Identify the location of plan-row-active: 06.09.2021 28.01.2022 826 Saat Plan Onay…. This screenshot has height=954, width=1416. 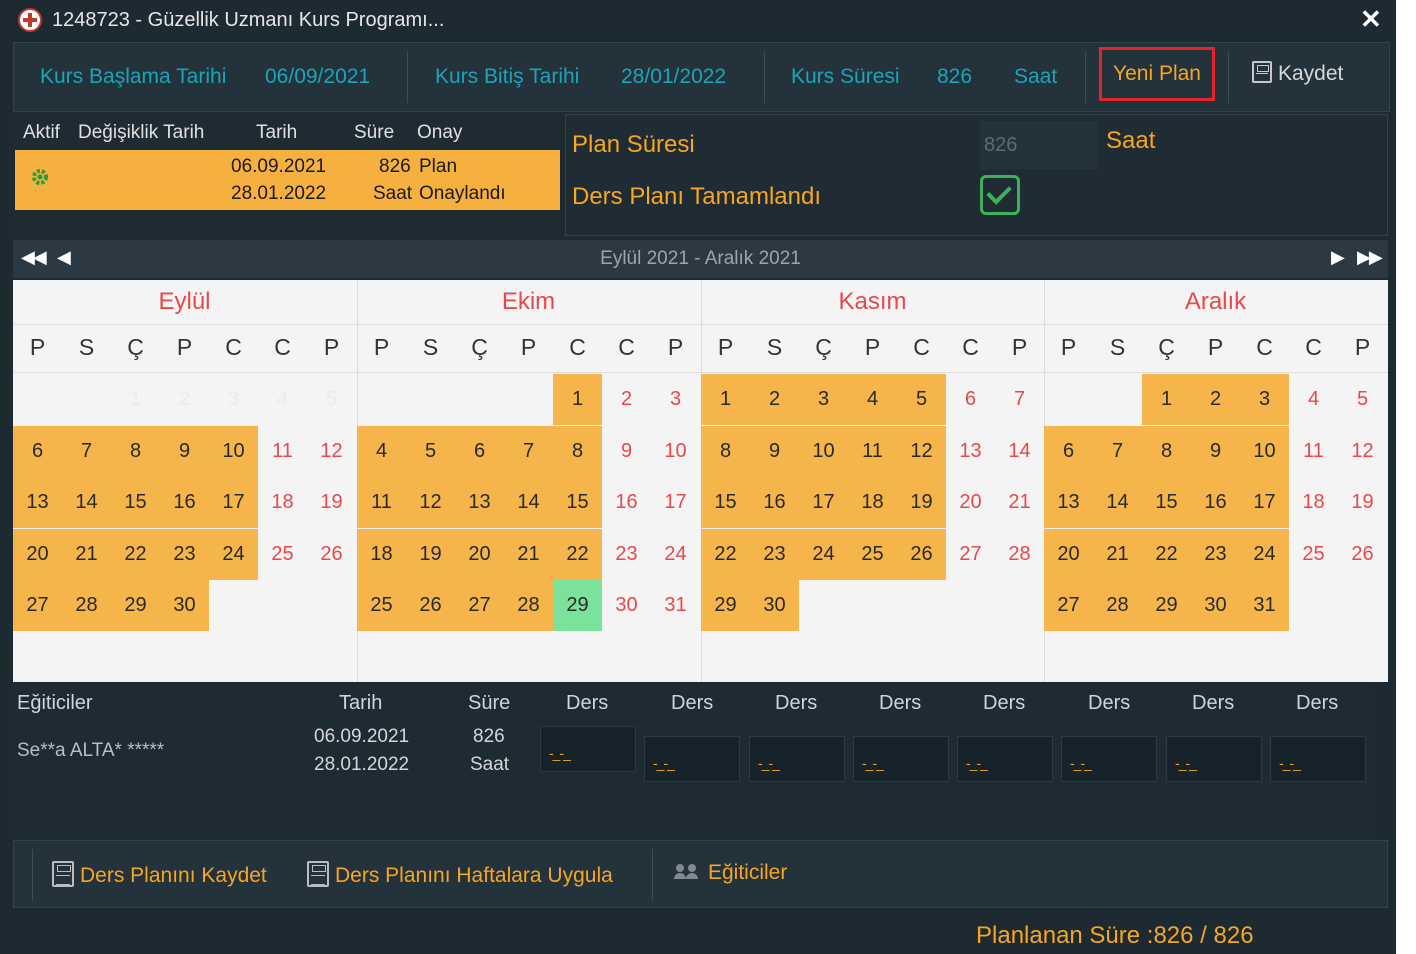
(287, 180).